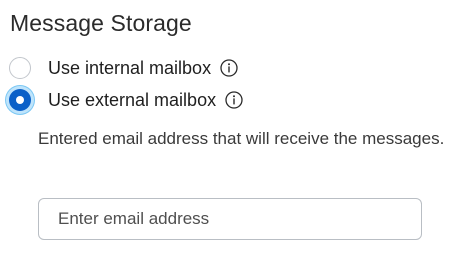 The width and height of the screenshot is (465, 275). I want to click on external-mailbox-radio, so click(20, 100).